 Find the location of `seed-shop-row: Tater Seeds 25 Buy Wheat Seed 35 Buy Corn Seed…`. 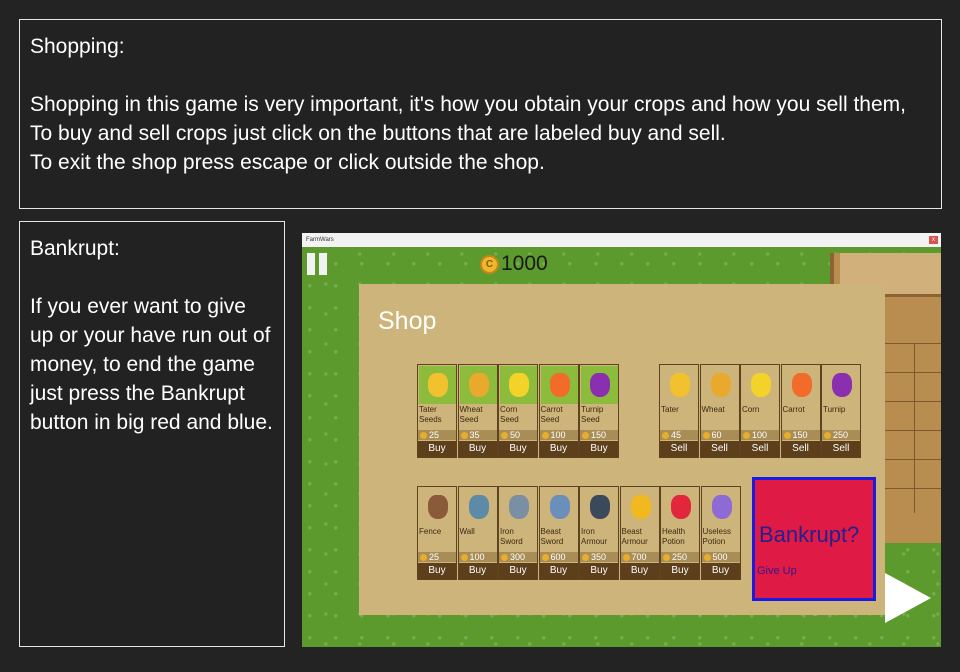

seed-shop-row: Tater Seeds 25 Buy Wheat Seed 35 Buy Corn Seed… is located at coordinates (518, 411).